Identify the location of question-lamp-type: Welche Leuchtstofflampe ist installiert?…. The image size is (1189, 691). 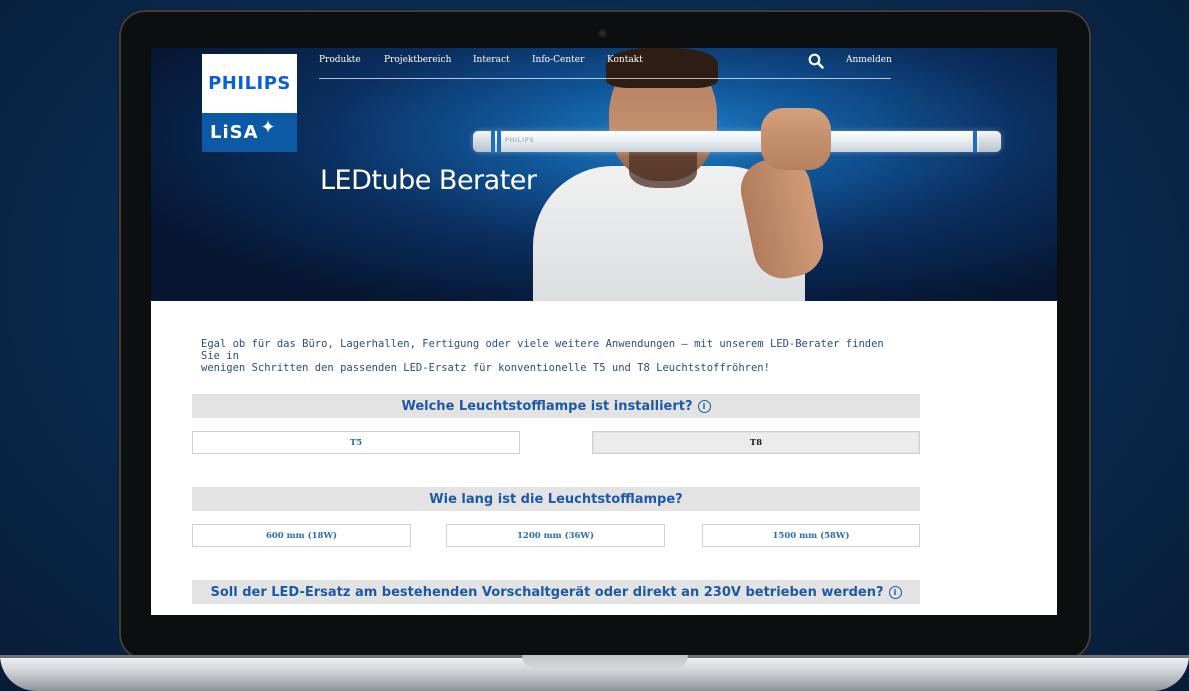
(556, 406).